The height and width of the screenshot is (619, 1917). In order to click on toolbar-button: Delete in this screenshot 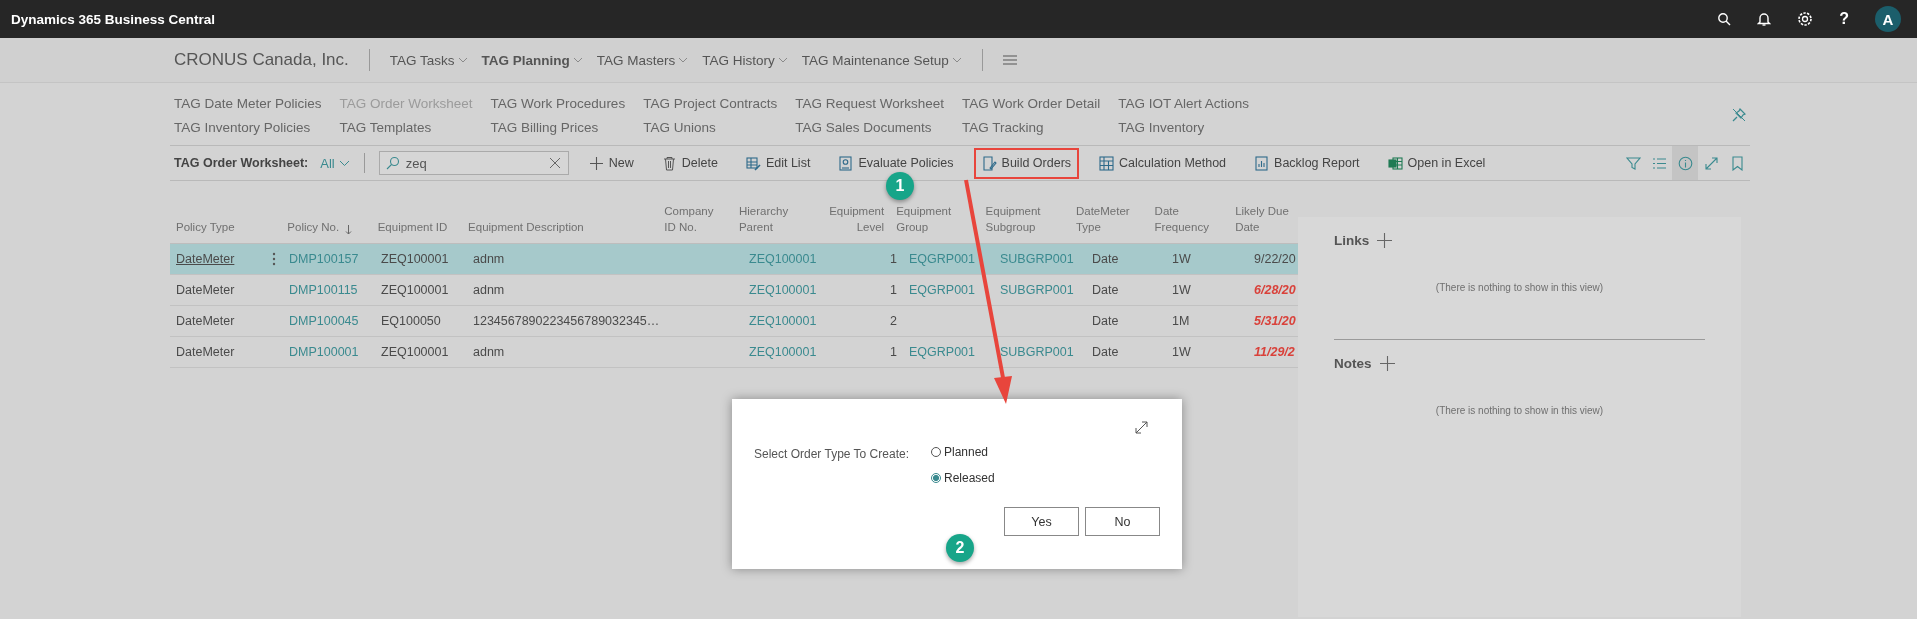, I will do `click(689, 163)`.